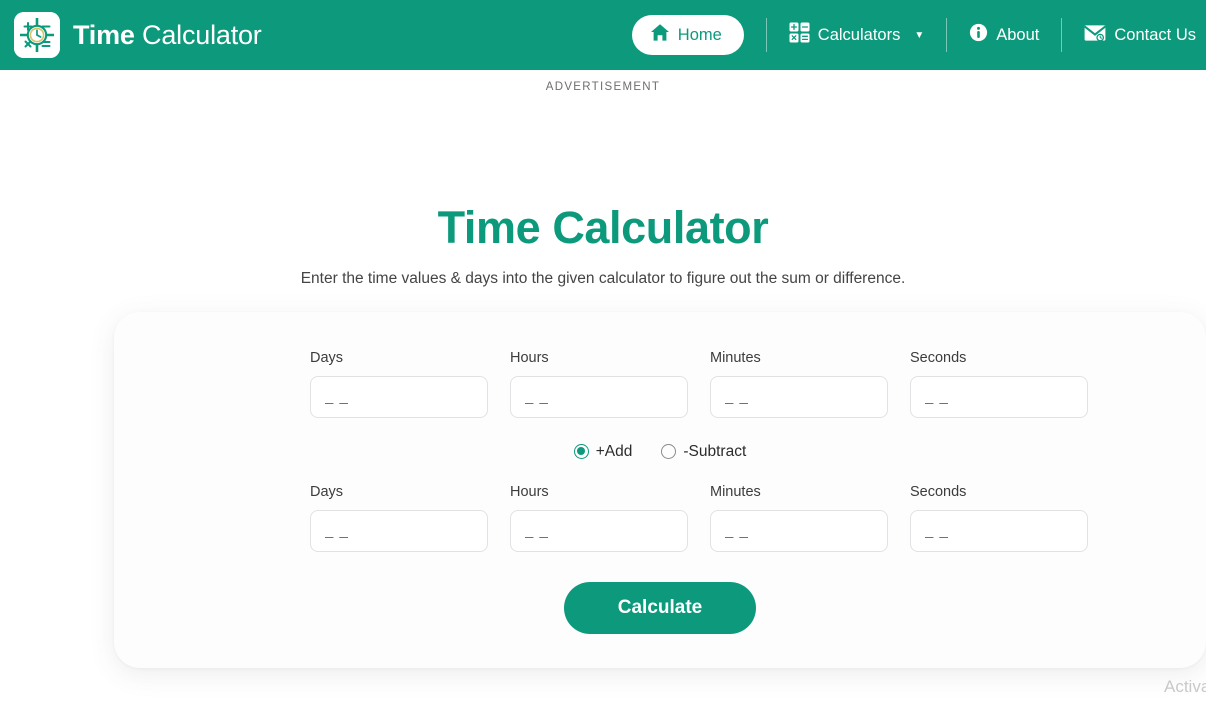  Describe the element at coordinates (37, 35) in the screenshot. I see `calculator-clock-icon` at that location.